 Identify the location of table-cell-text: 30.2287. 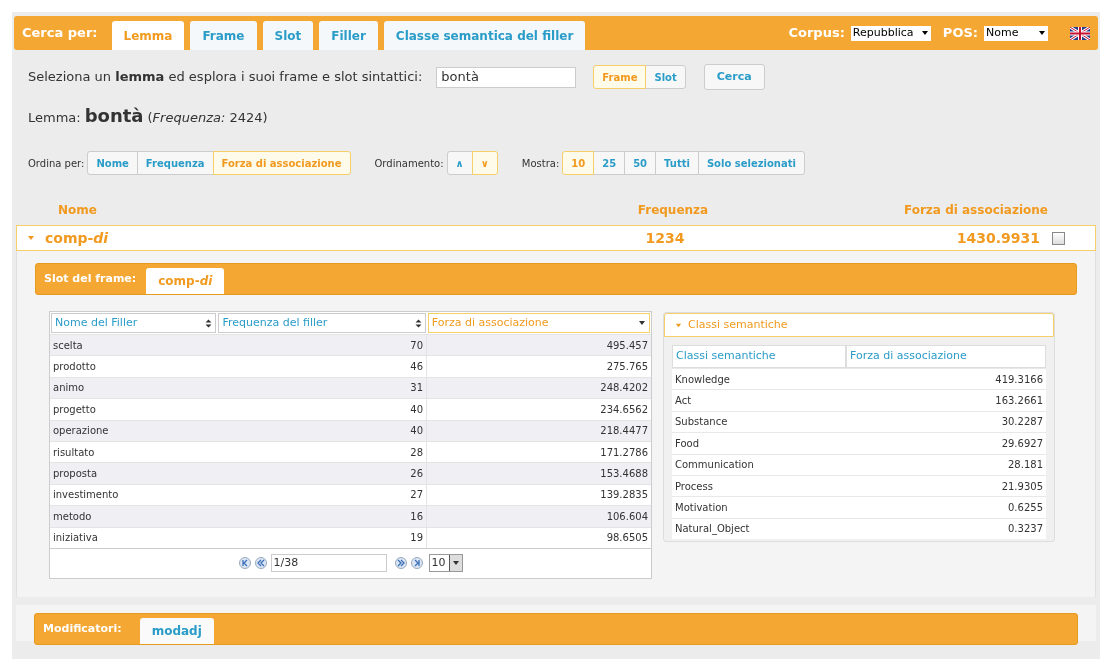
(1022, 422).